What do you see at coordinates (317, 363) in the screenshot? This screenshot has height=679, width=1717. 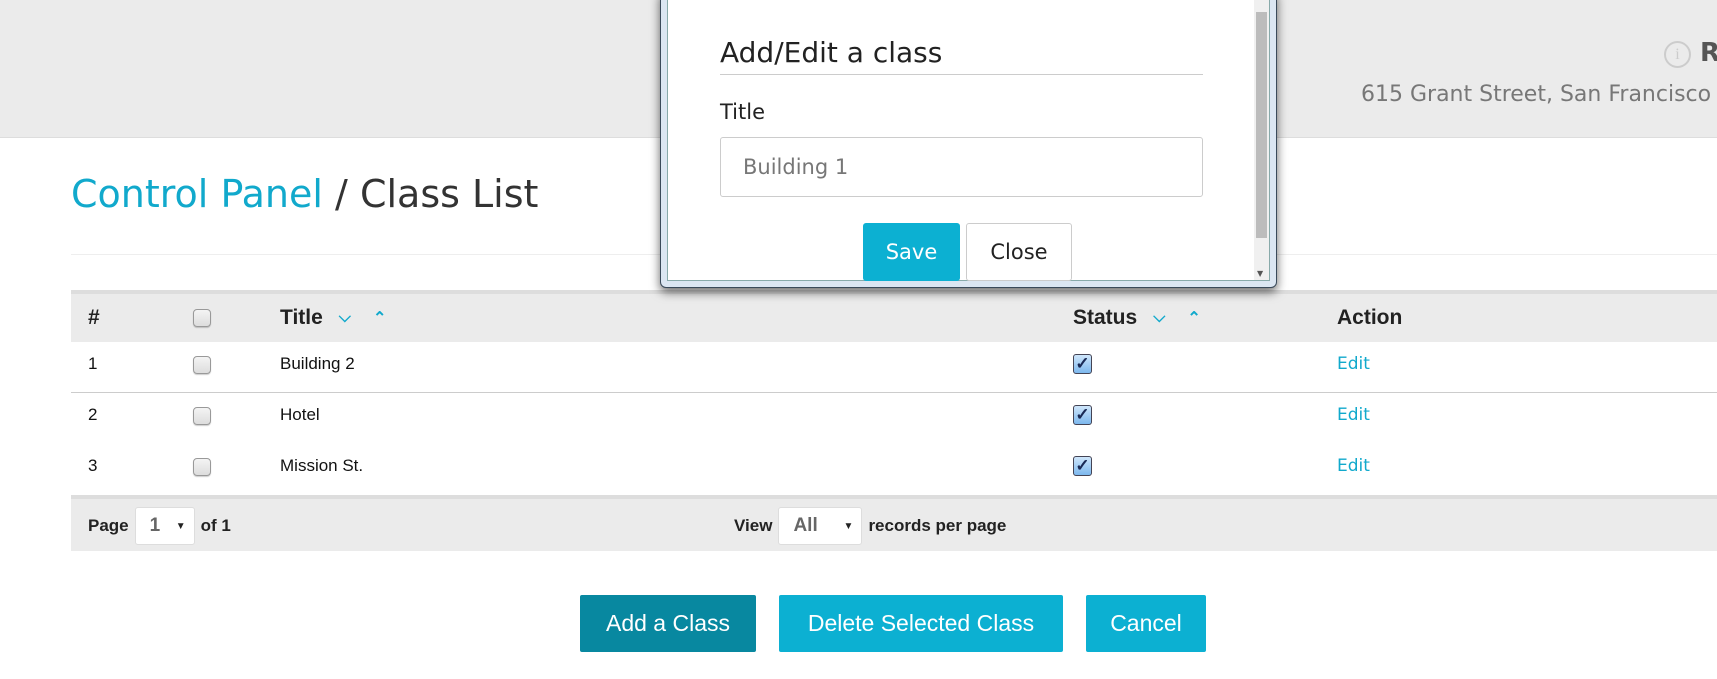 I see `row-title: Building 2` at bounding box center [317, 363].